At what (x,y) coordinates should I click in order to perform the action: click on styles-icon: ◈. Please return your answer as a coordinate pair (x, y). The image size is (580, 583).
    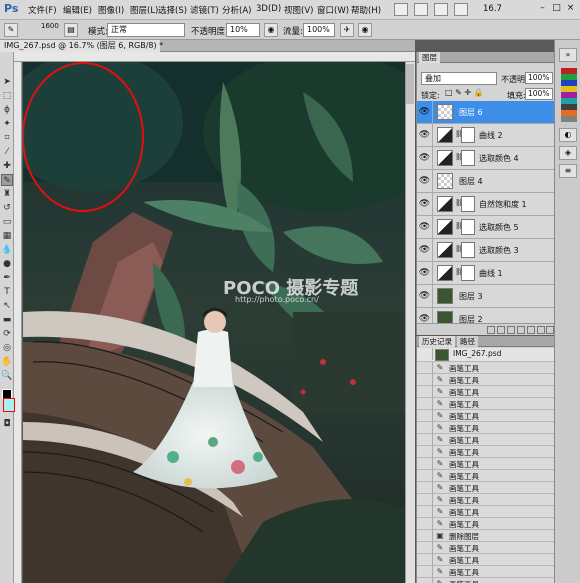
    Looking at the image, I should click on (568, 153).